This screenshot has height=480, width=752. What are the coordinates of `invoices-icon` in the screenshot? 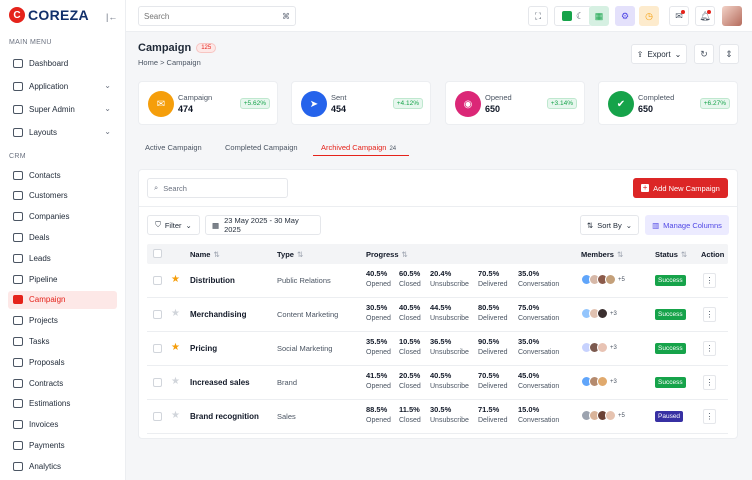 It's located at (18, 425).